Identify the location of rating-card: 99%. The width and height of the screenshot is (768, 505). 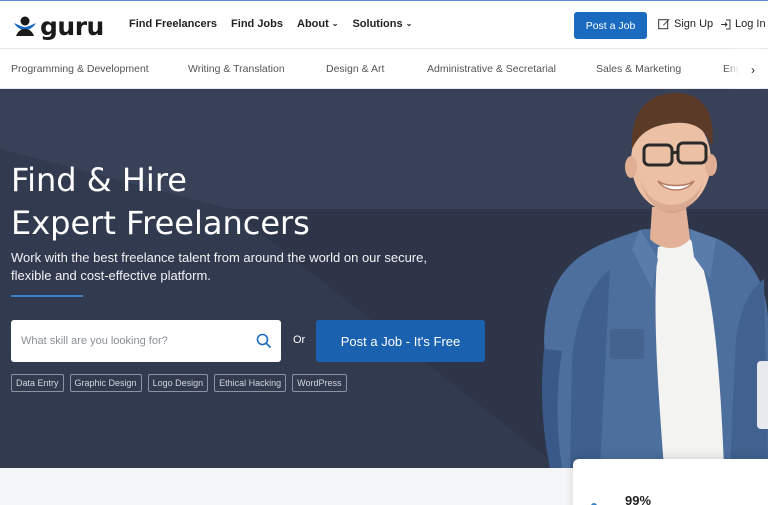
(670, 482).